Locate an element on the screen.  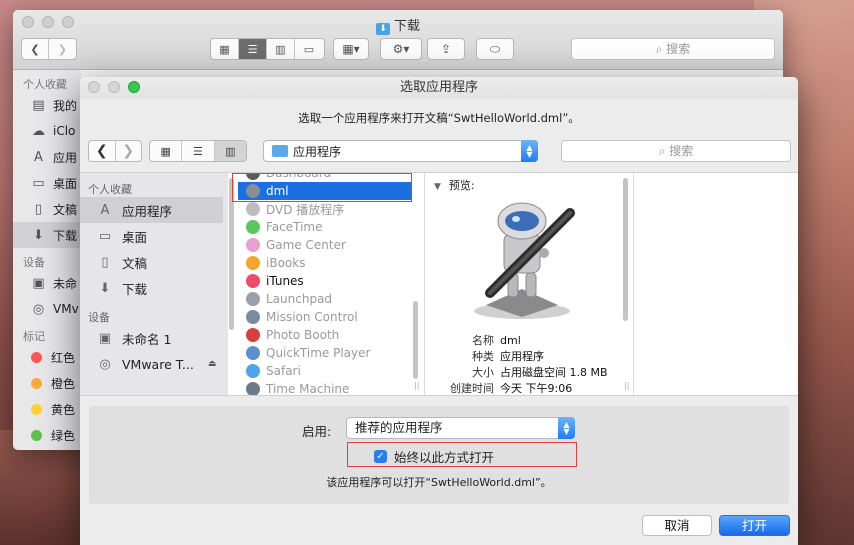
app-row: Time Machine is located at coordinates (325, 387).